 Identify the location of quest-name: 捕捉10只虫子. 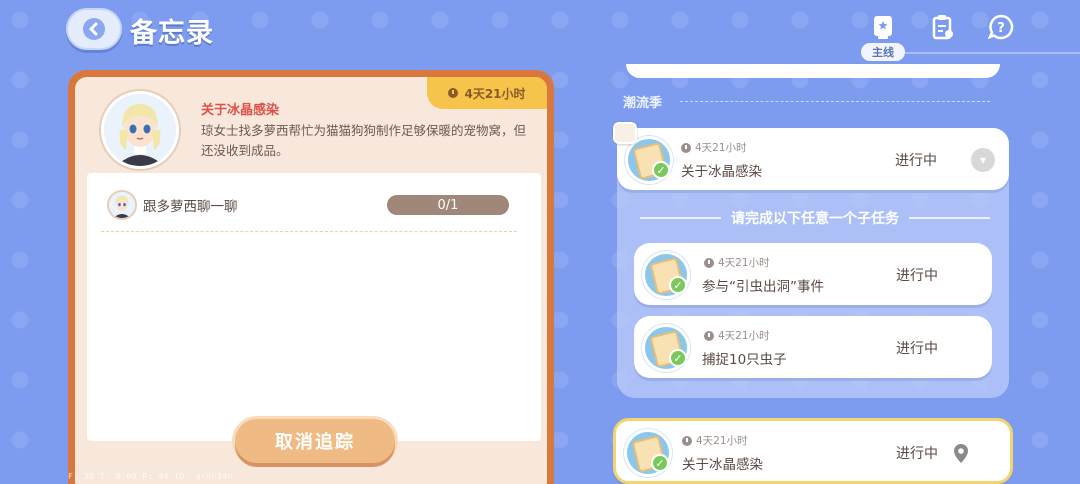
(744, 360).